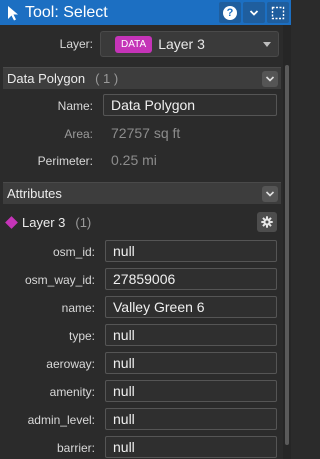 This screenshot has height=459, width=320. I want to click on attribute-row: admin_level: null, so click(141, 420).